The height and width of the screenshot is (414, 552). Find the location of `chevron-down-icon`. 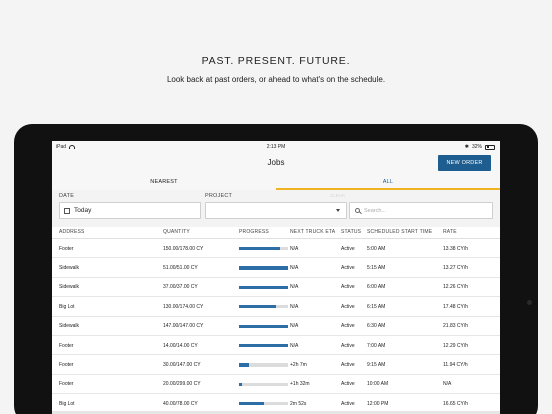

chevron-down-icon is located at coordinates (338, 210).